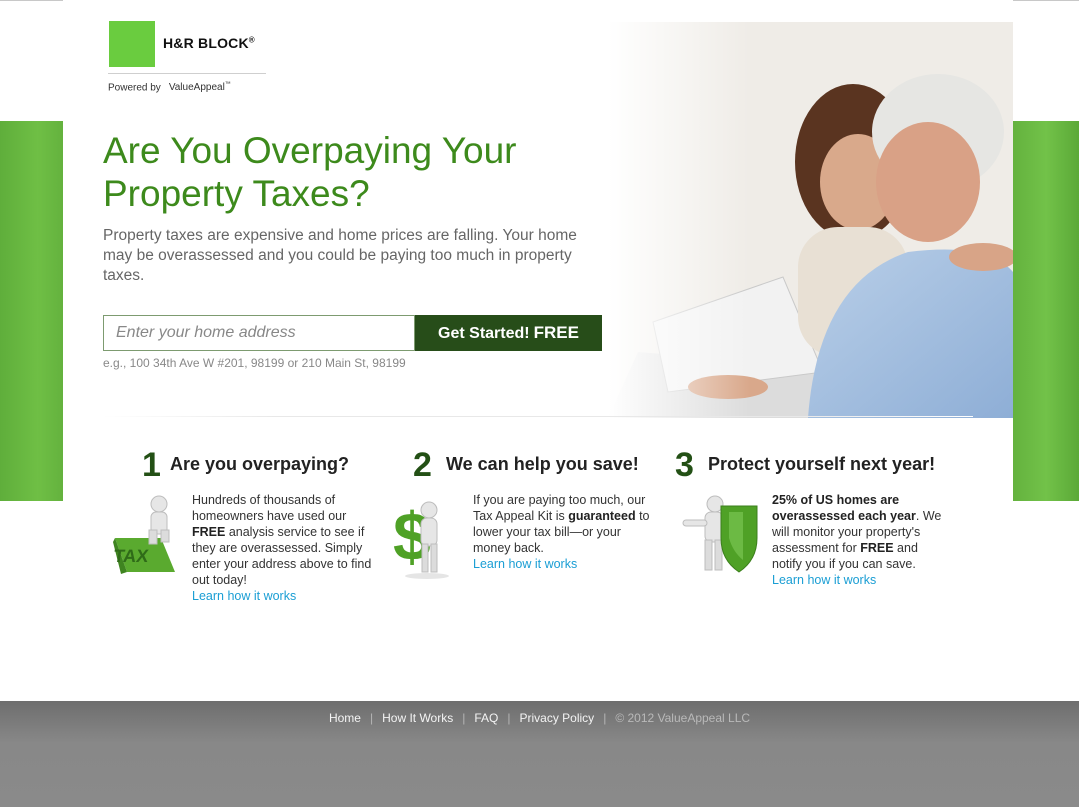 The width and height of the screenshot is (1079, 807). I want to click on get-started-button: Get Started! FREE, so click(508, 333).